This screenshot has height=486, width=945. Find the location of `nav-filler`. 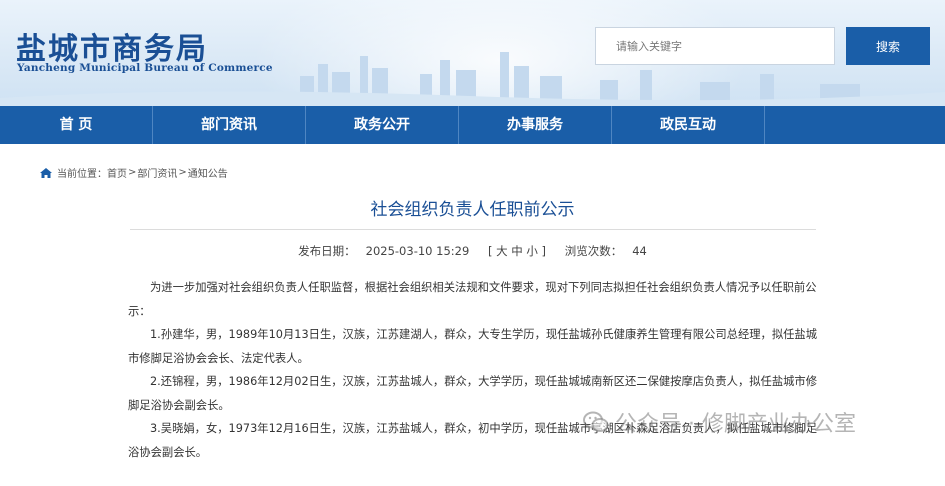

nav-filler is located at coordinates (855, 125).